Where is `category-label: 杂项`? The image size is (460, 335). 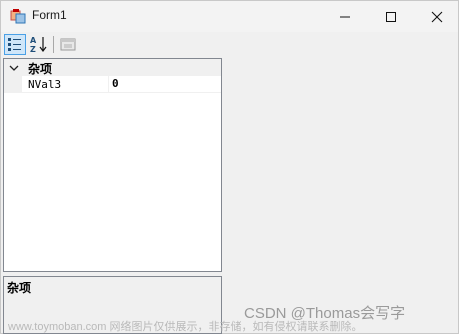
category-label: 杂项 is located at coordinates (40, 69).